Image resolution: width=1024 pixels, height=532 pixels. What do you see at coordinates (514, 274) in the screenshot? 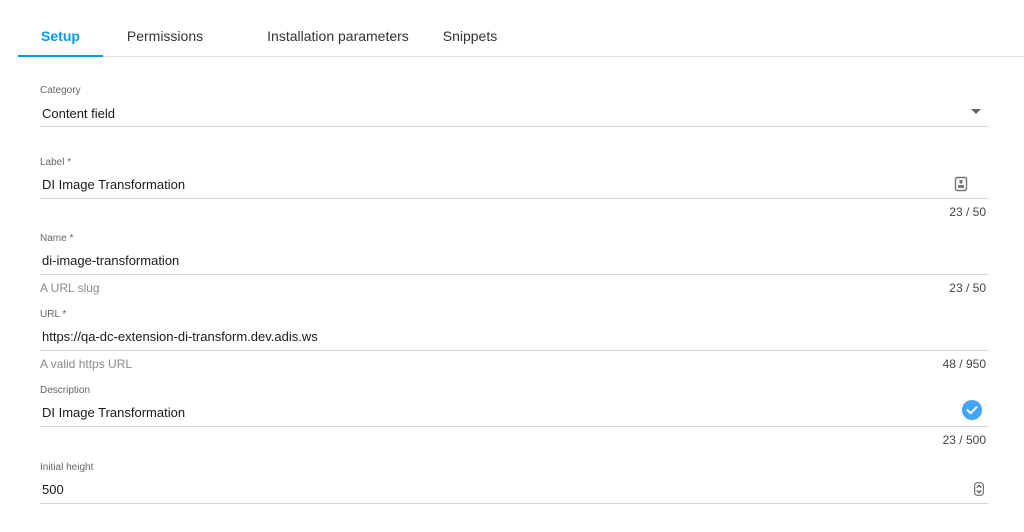
I see `name-field-underline` at bounding box center [514, 274].